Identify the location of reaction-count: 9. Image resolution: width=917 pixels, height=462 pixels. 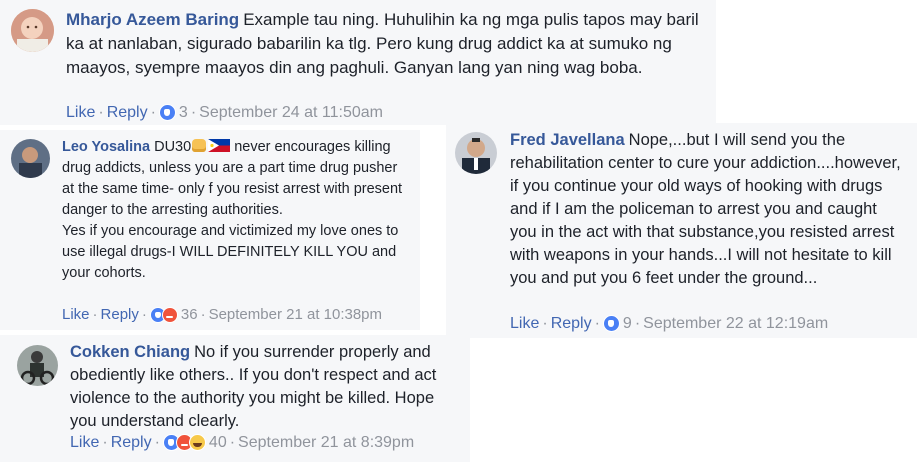
(627, 323).